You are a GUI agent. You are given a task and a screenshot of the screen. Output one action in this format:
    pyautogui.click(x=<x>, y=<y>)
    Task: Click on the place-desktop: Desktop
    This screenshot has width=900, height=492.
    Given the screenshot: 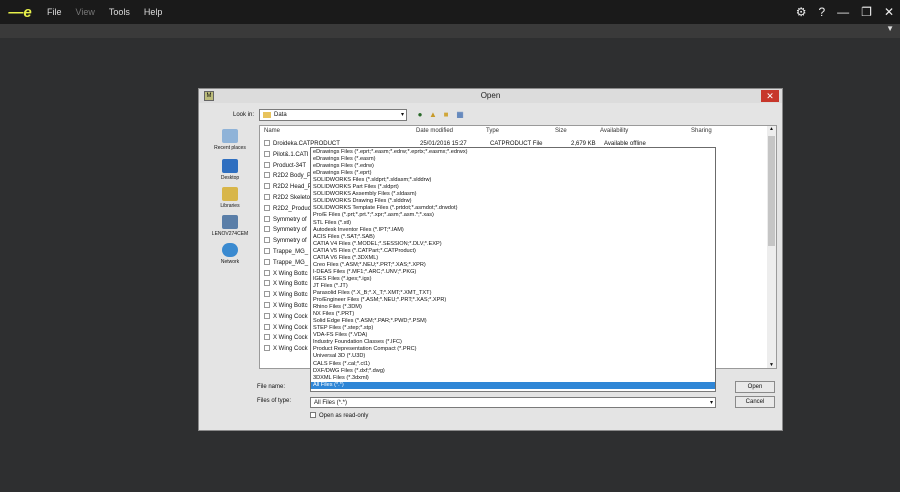 What is the action you would take?
    pyautogui.click(x=230, y=170)
    